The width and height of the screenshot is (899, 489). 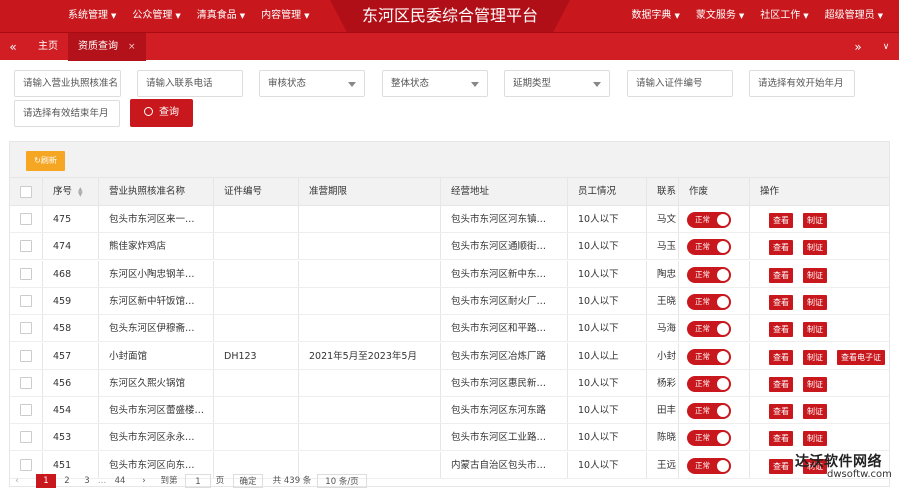 I want to click on tab-scroll-left-icon: «, so click(x=13, y=47).